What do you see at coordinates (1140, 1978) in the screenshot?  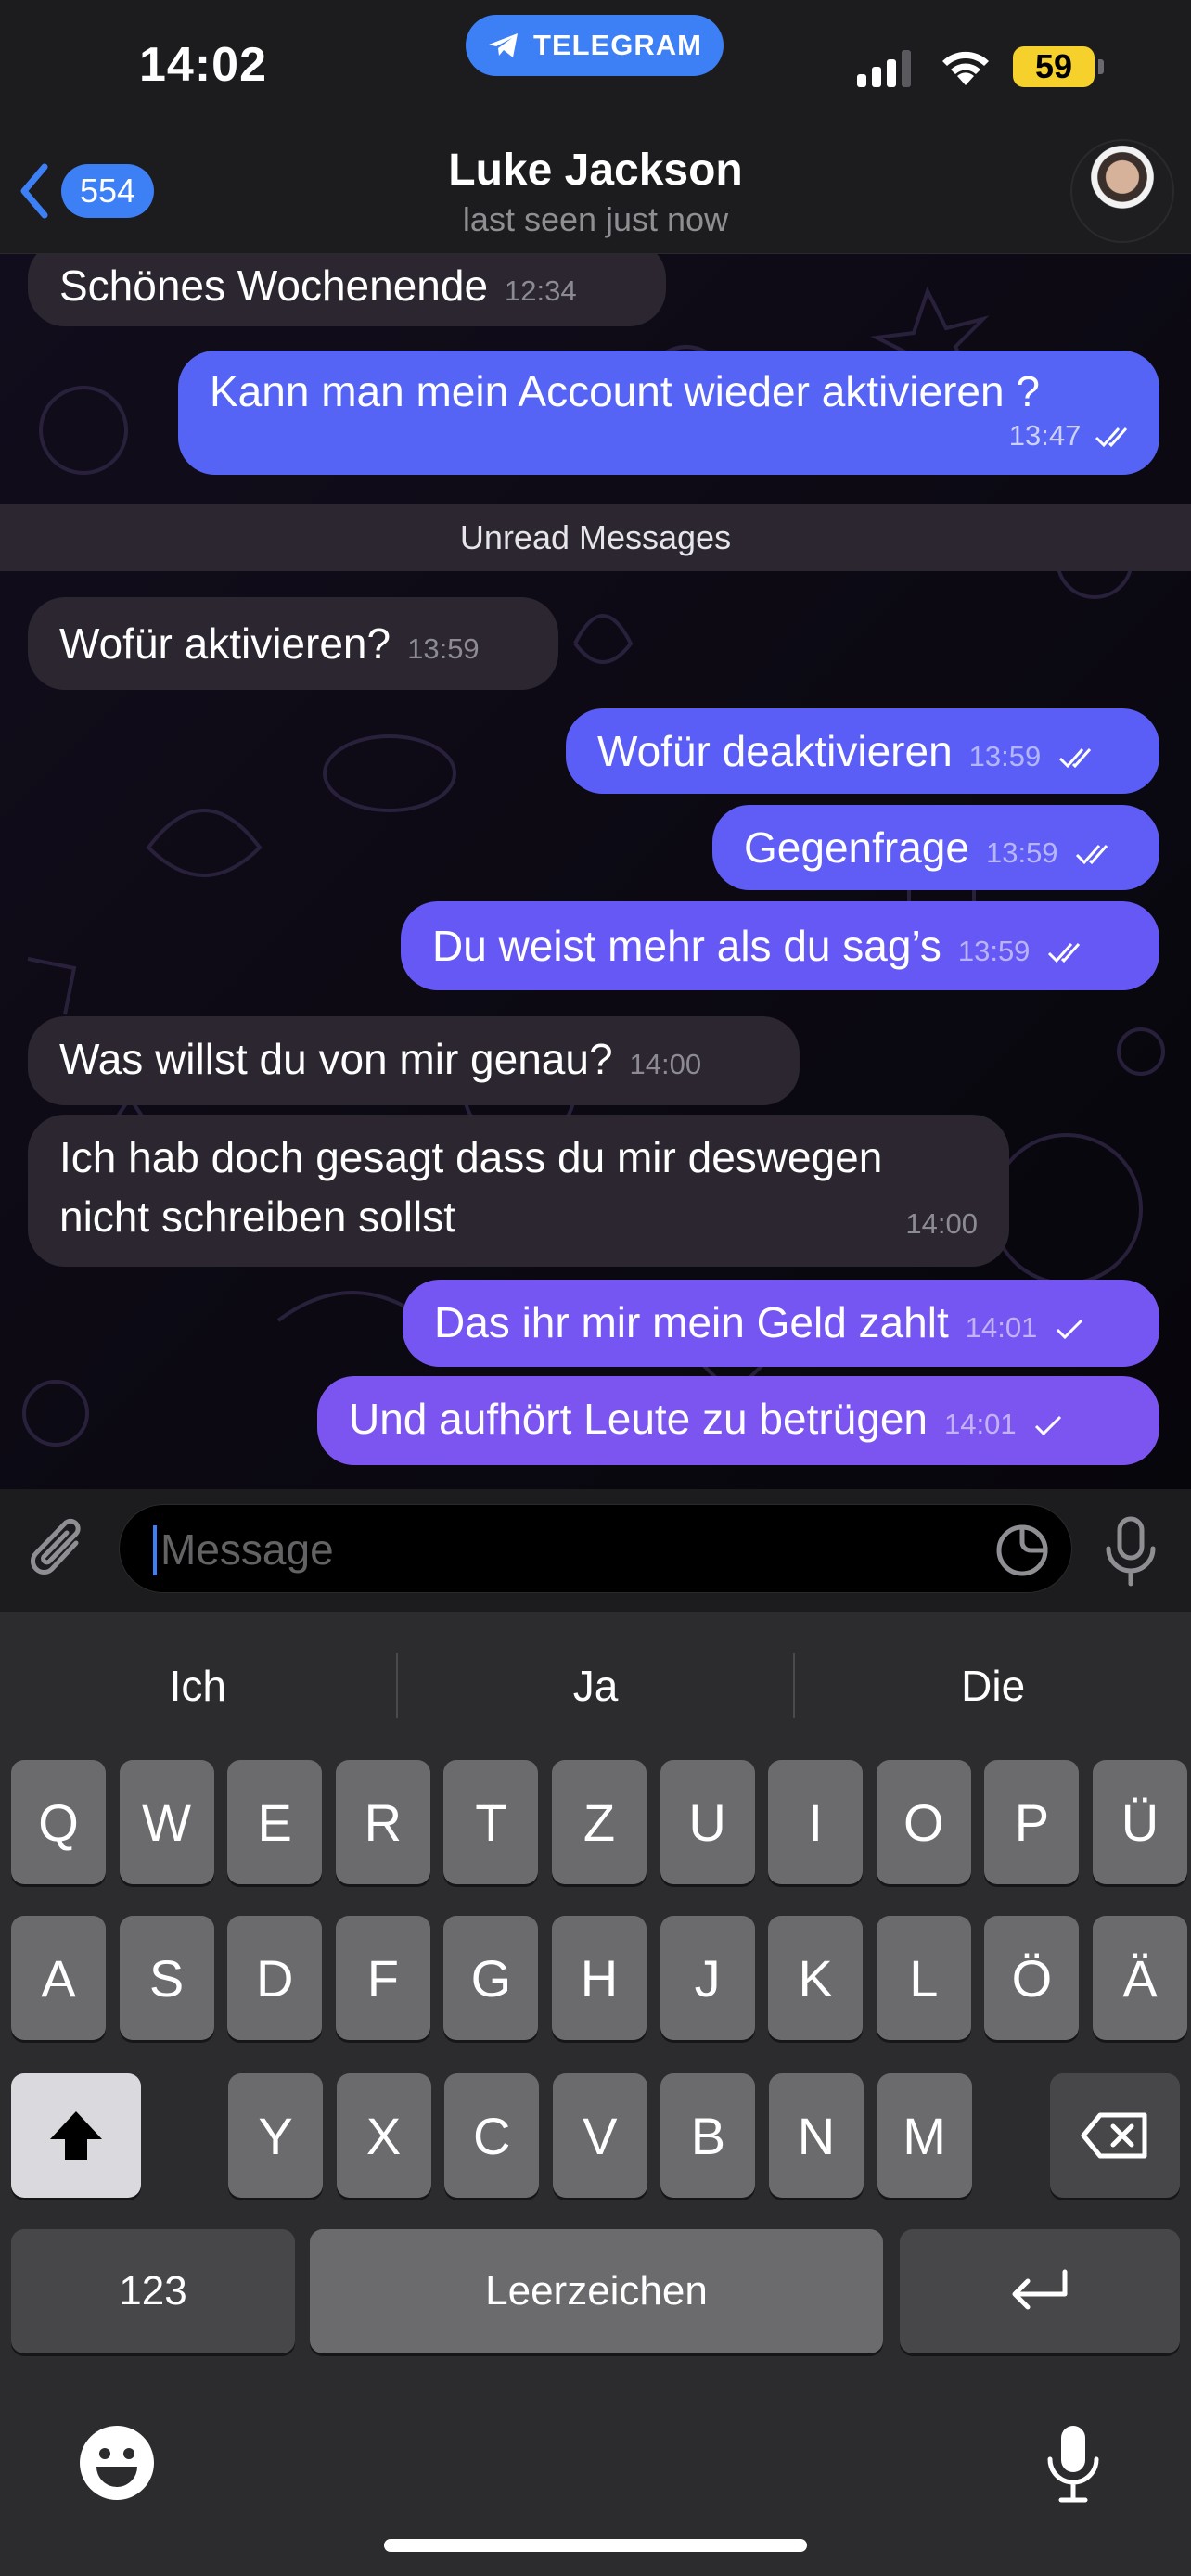 I see `key-ä: Ä` at bounding box center [1140, 1978].